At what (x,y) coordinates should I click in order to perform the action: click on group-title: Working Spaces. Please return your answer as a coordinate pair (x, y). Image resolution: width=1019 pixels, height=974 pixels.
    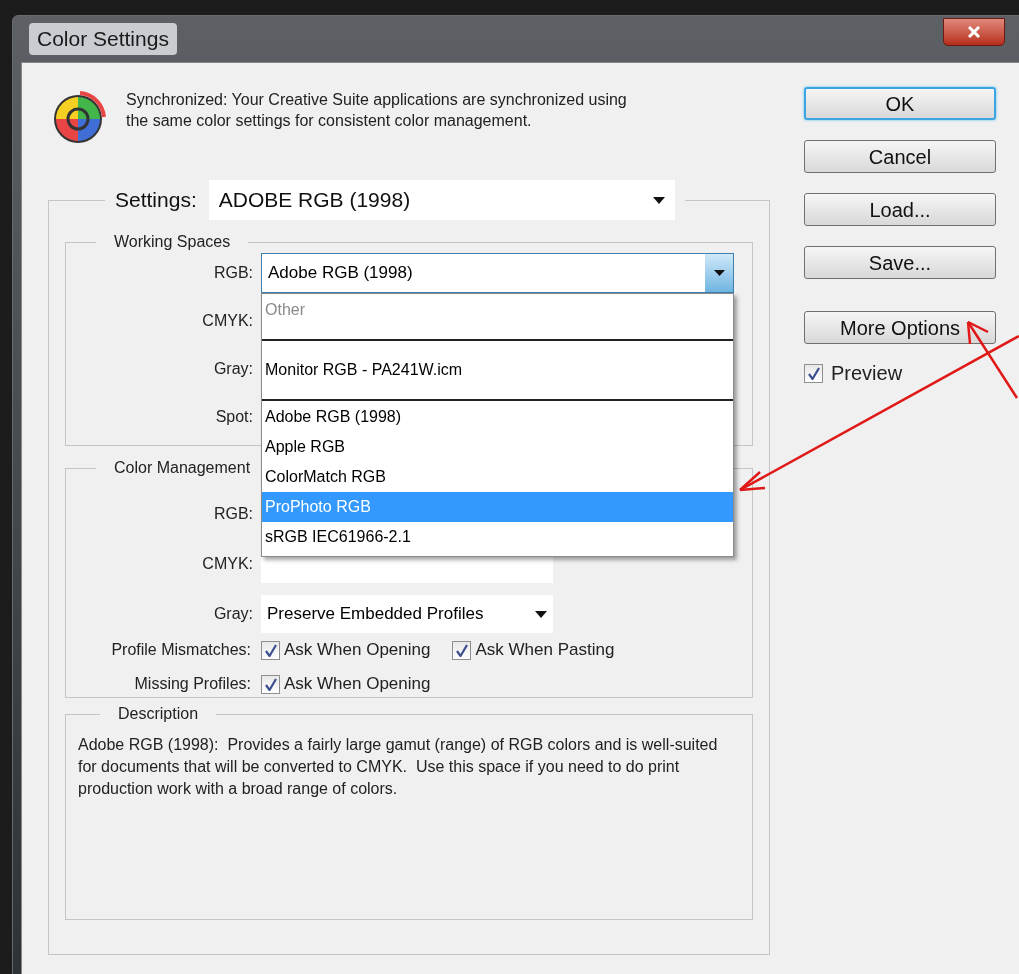
    Looking at the image, I should click on (172, 242).